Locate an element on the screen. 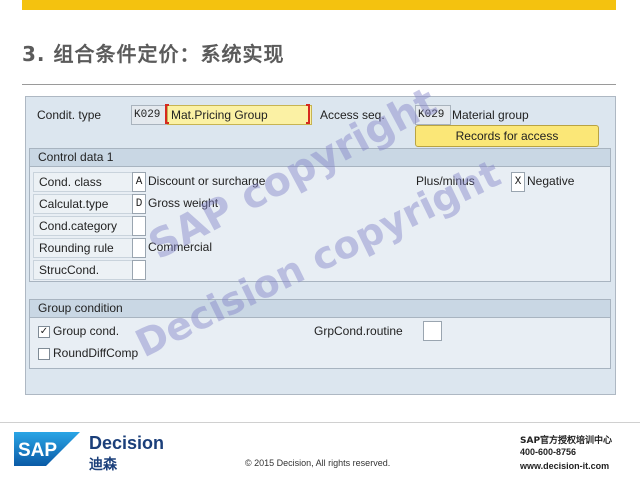  condit-type-code-field: K029 is located at coordinates (149, 115).